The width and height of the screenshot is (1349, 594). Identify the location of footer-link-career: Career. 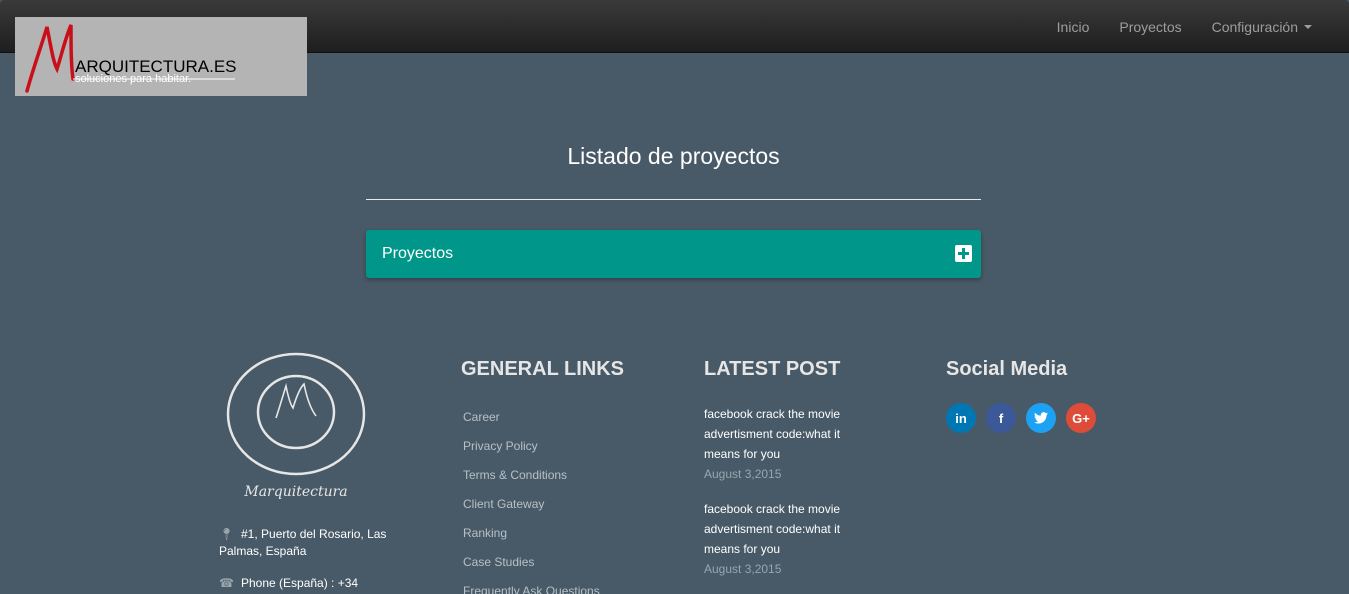
(531, 424).